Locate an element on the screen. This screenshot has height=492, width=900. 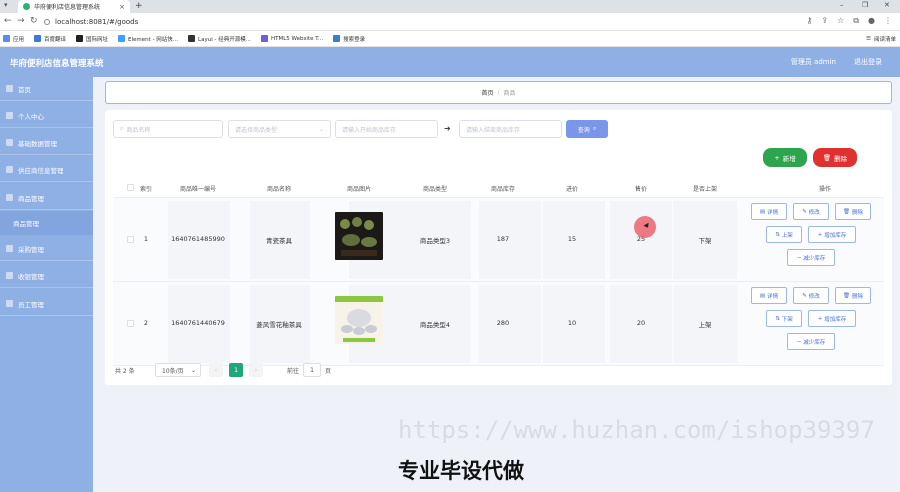
sidebar-item-label: 个人中心 is located at coordinates (31, 116).